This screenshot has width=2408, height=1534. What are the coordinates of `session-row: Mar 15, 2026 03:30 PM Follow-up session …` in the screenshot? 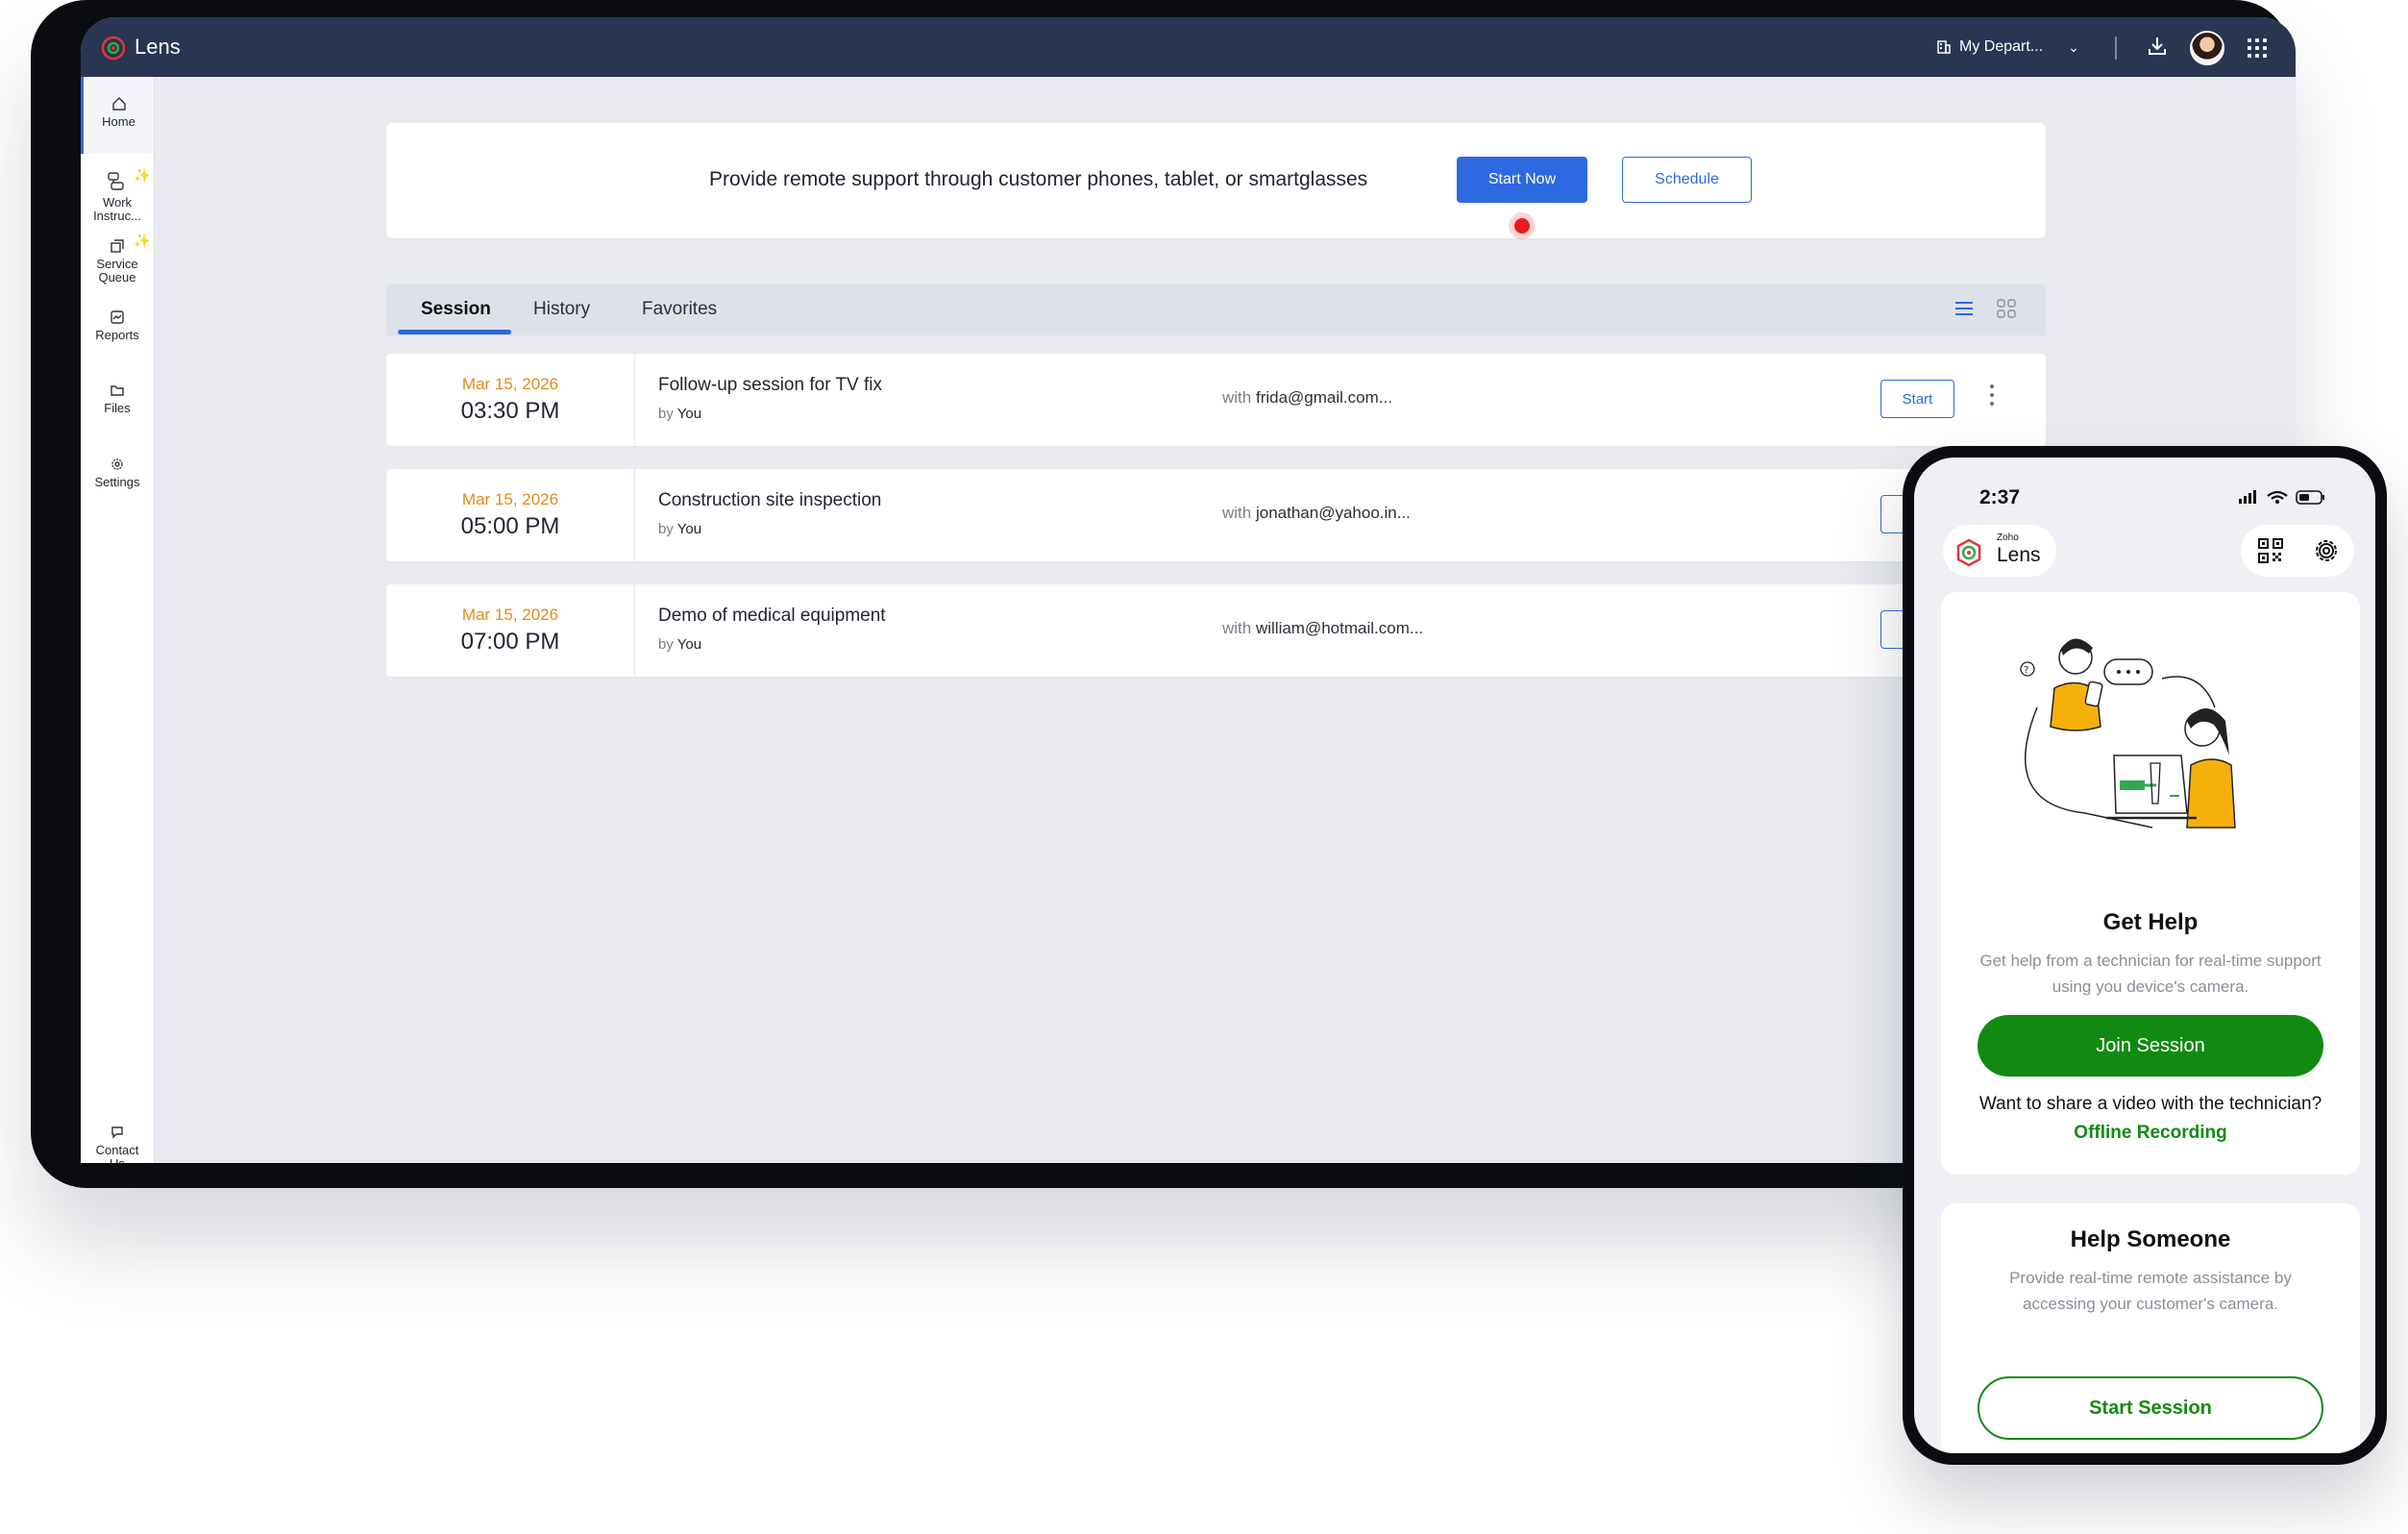 It's located at (1216, 400).